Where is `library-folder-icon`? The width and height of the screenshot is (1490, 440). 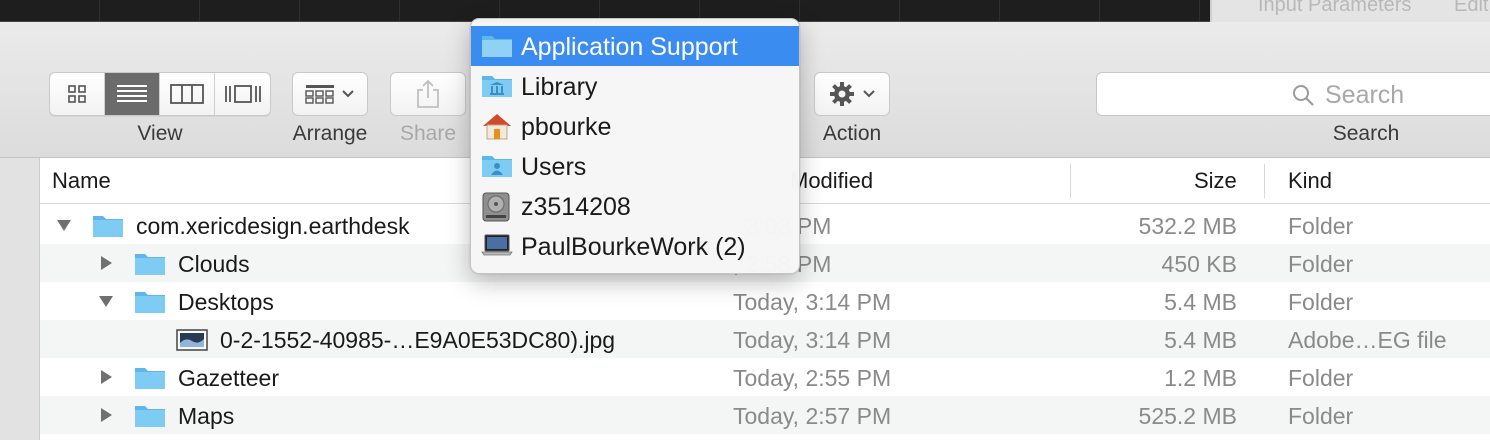
library-folder-icon is located at coordinates (497, 86).